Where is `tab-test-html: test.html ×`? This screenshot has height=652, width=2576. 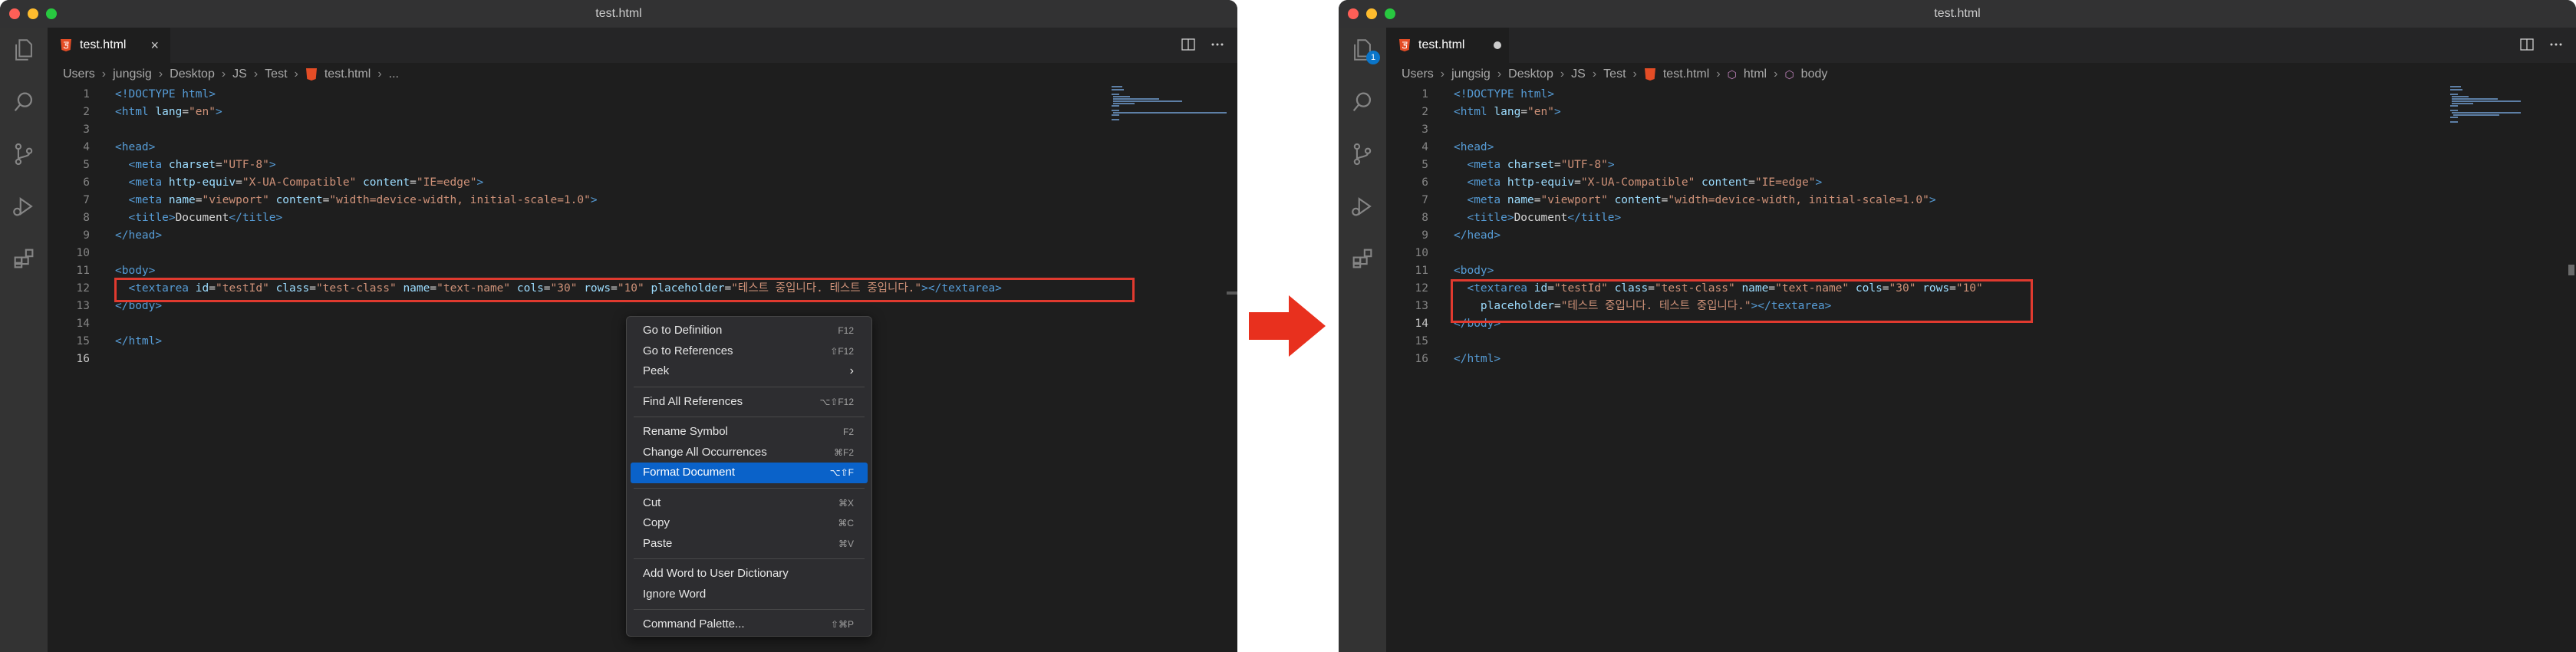 tab-test-html: test.html × is located at coordinates (109, 45).